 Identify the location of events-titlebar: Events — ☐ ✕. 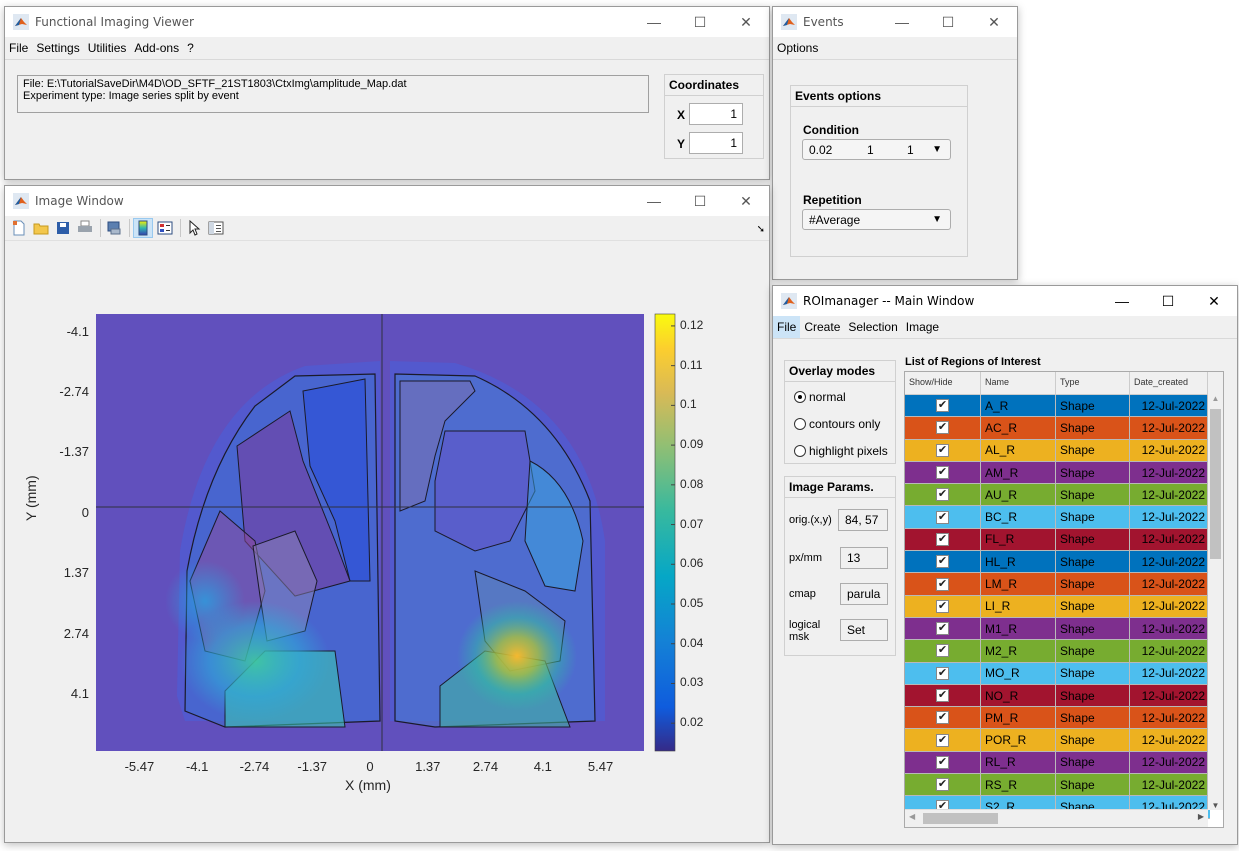
(895, 22).